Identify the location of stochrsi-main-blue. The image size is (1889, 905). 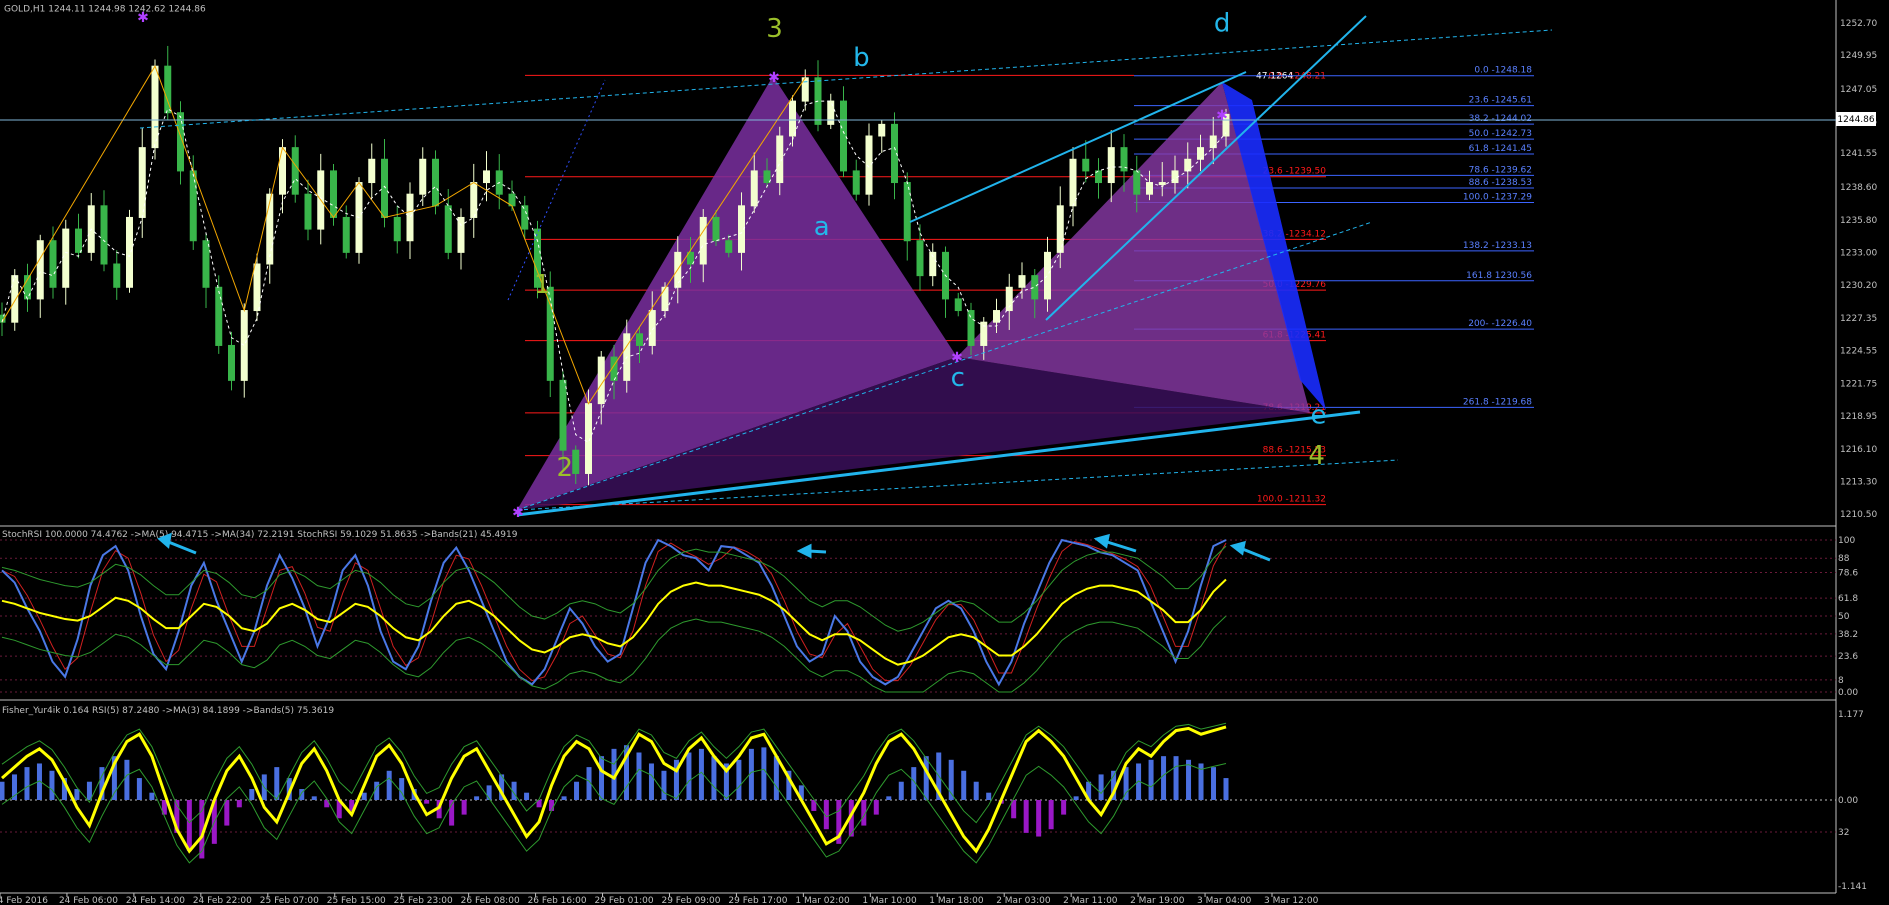
(614, 612).